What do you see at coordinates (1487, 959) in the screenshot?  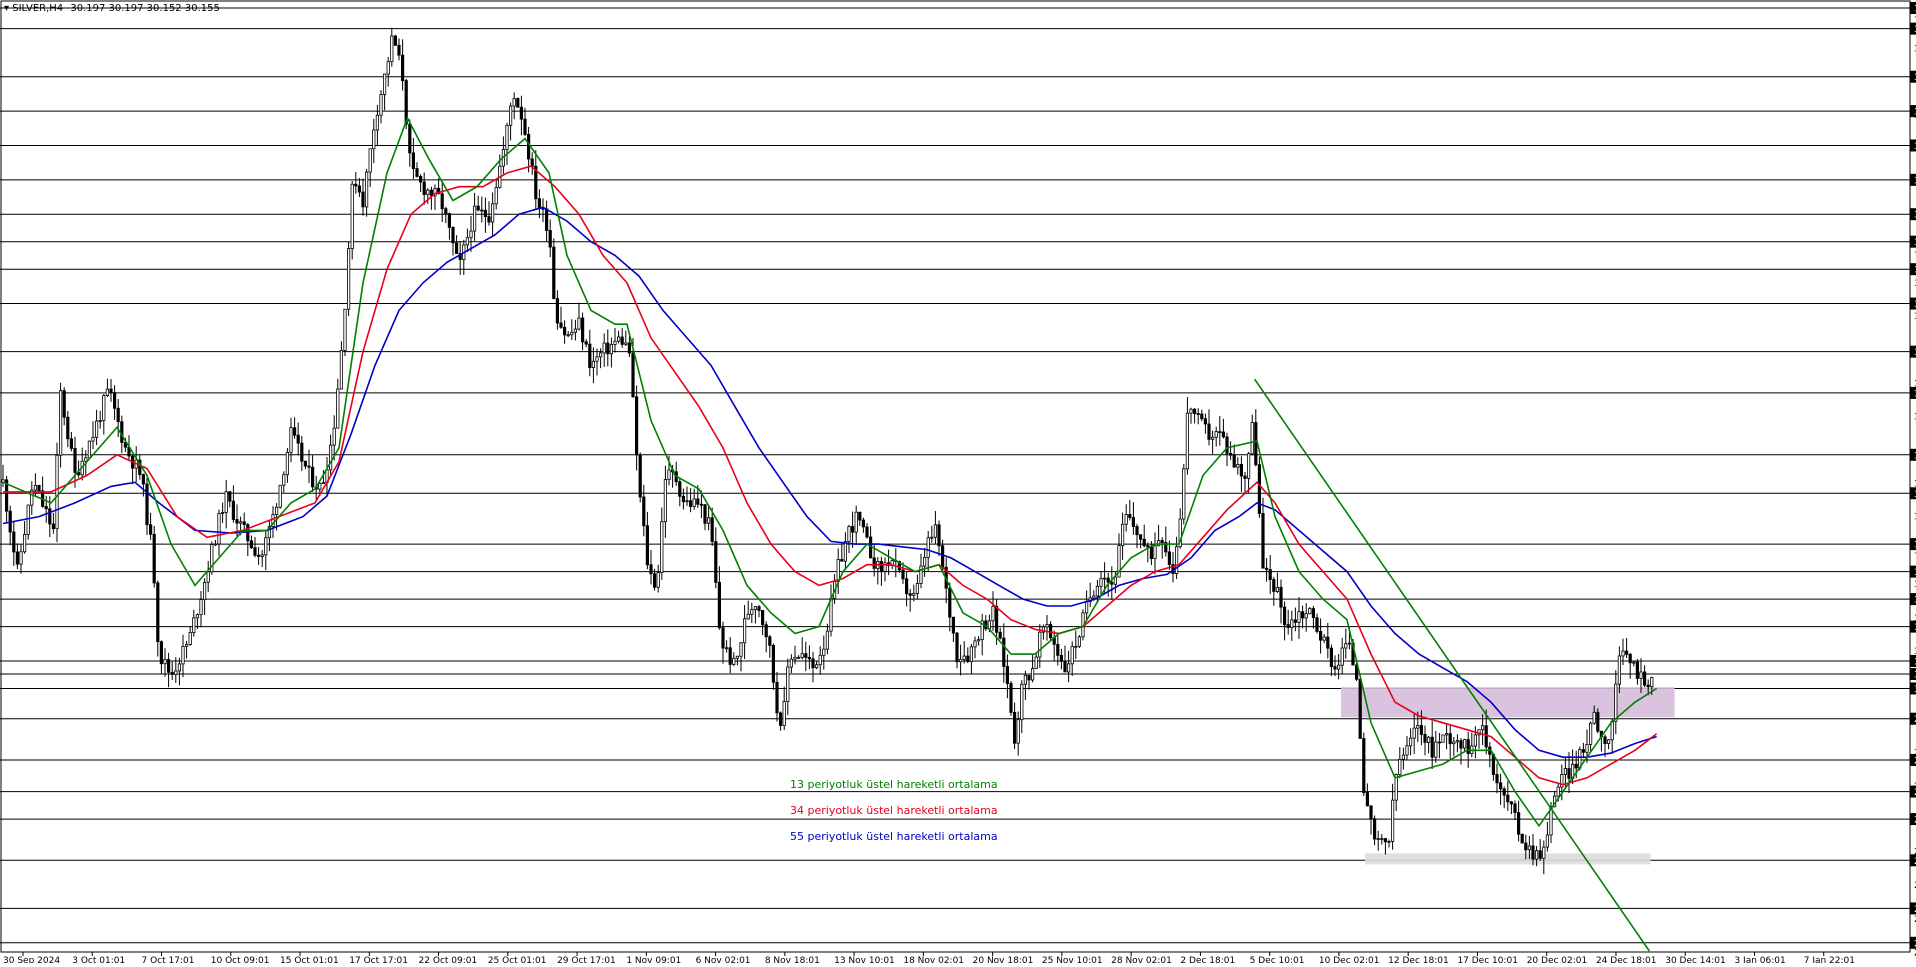 I see `time-label: 17 Dec 10:01` at bounding box center [1487, 959].